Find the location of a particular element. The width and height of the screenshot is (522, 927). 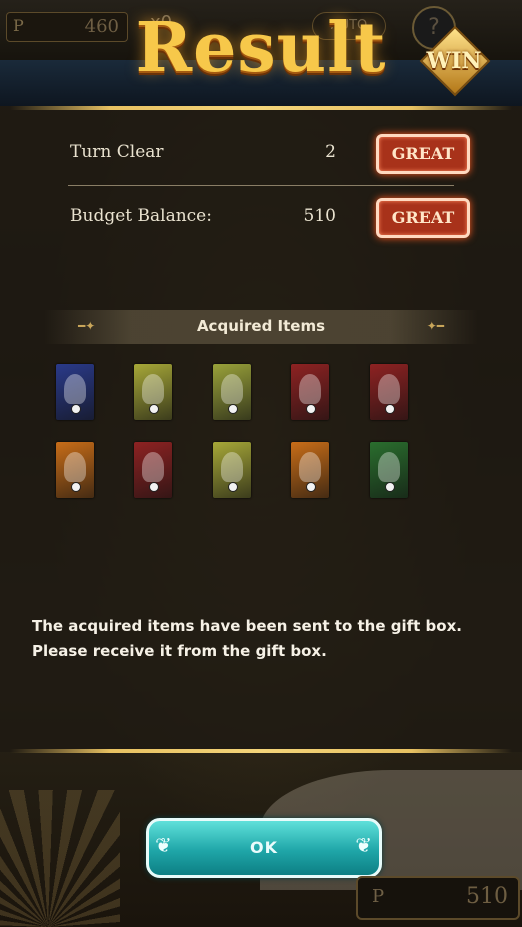

score-value: 510 is located at coordinates (319, 216).